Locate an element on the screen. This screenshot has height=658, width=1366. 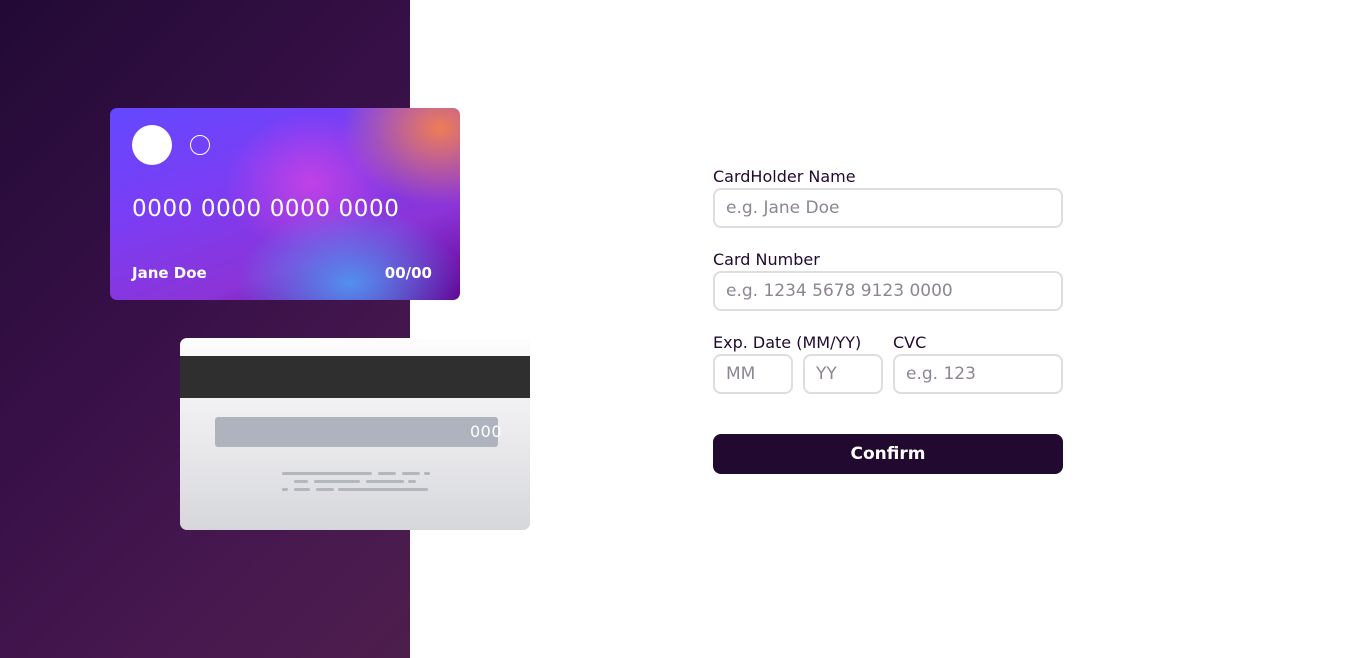
card-holder-display: Jane Doe is located at coordinates (169, 273).